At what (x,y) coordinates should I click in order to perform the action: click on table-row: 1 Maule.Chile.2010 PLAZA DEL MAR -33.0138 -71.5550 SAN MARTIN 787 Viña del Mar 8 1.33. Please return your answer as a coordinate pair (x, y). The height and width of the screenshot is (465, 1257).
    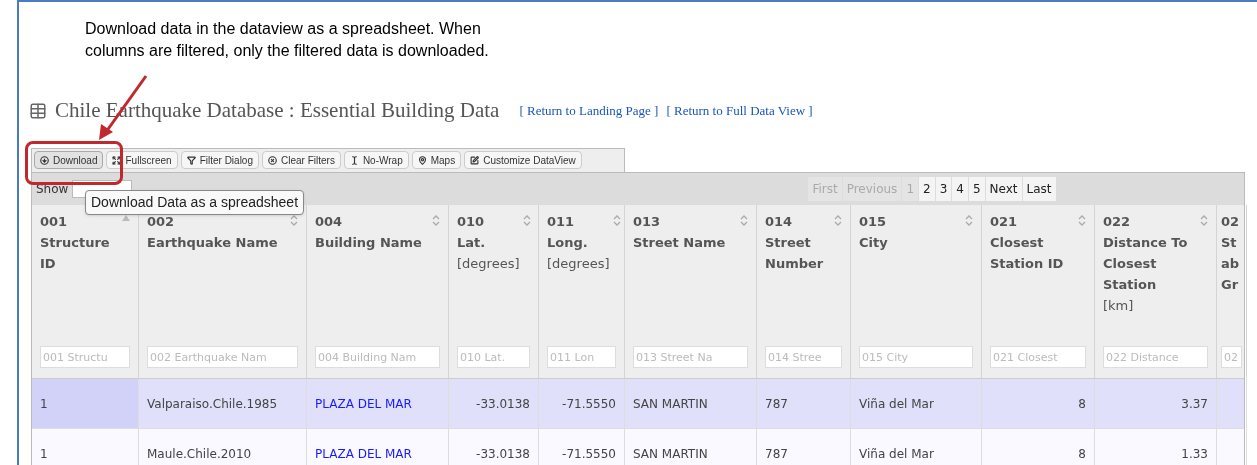
    Looking at the image, I should click on (638, 447).